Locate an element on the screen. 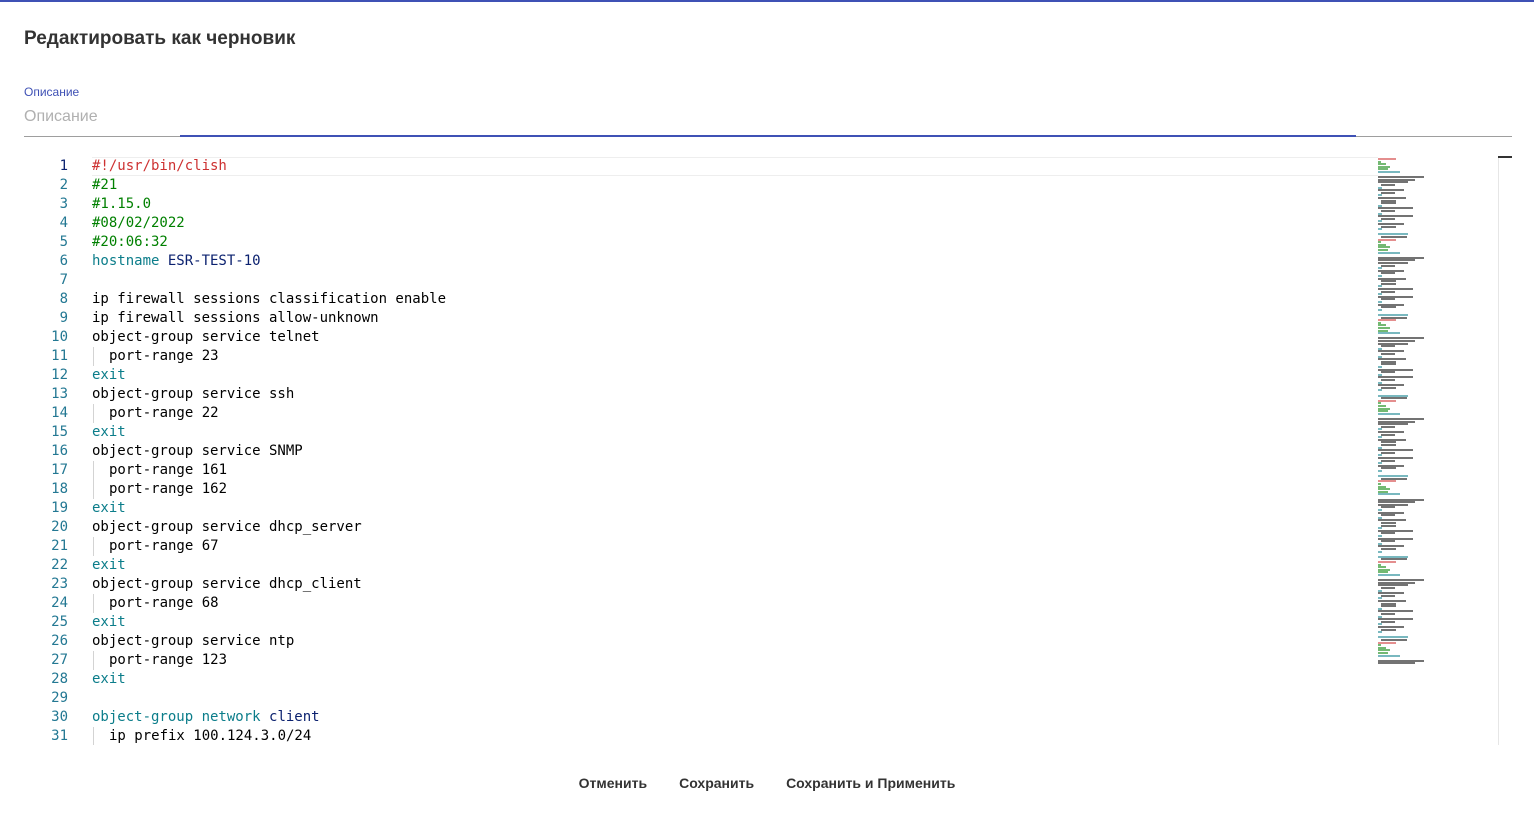  code-line: port-range 23 is located at coordinates (164, 356).